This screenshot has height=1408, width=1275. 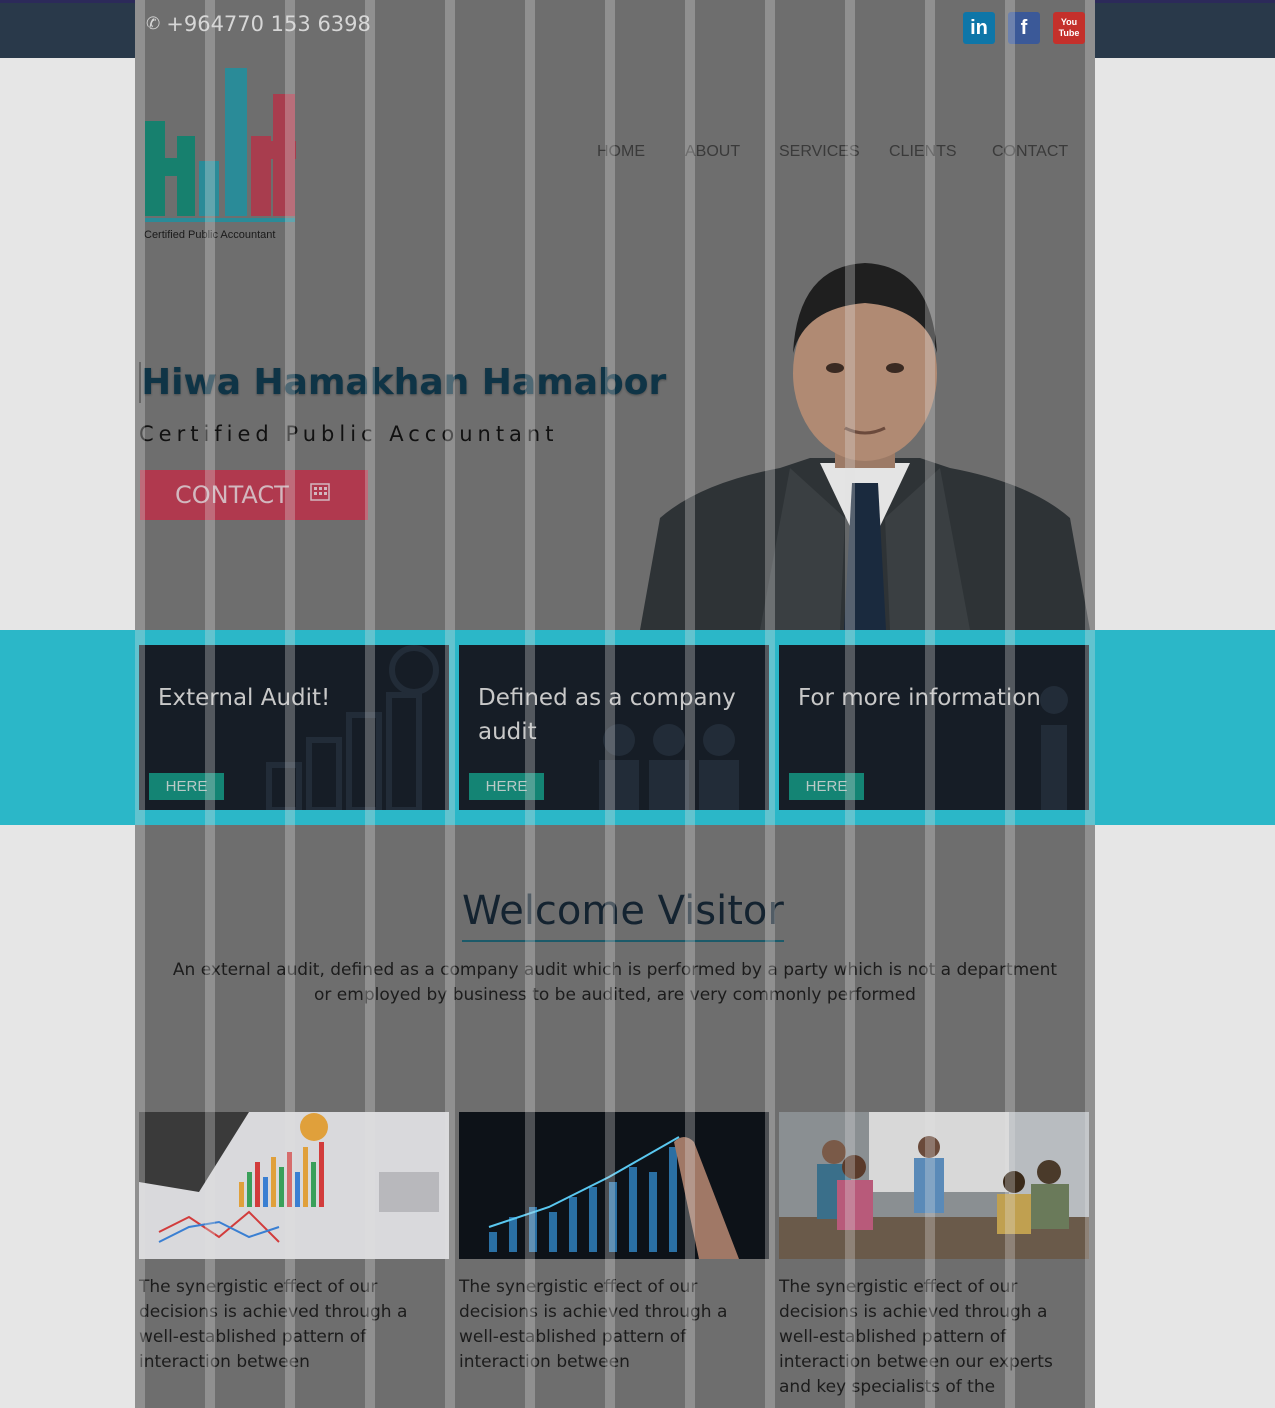 I want to click on site-logo: Certified Public Accountant, so click(x=220, y=156).